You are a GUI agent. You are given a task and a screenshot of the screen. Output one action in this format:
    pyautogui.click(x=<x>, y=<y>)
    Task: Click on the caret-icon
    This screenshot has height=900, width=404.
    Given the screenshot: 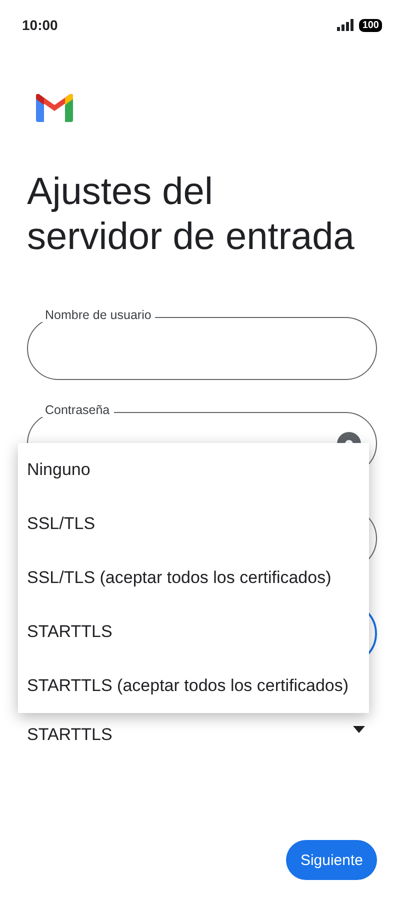 What is the action you would take?
    pyautogui.click(x=359, y=729)
    